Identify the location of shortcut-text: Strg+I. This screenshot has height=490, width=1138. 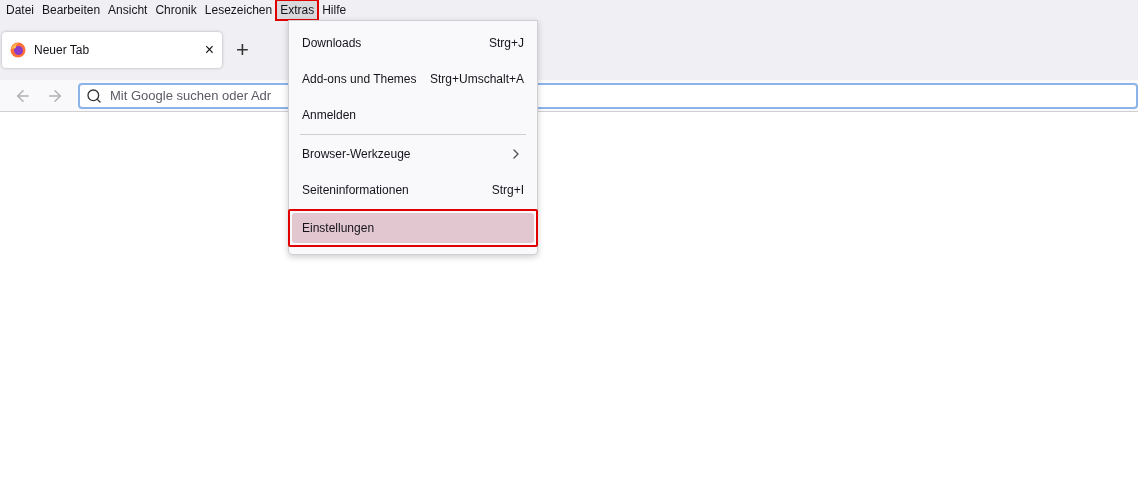
(507, 190).